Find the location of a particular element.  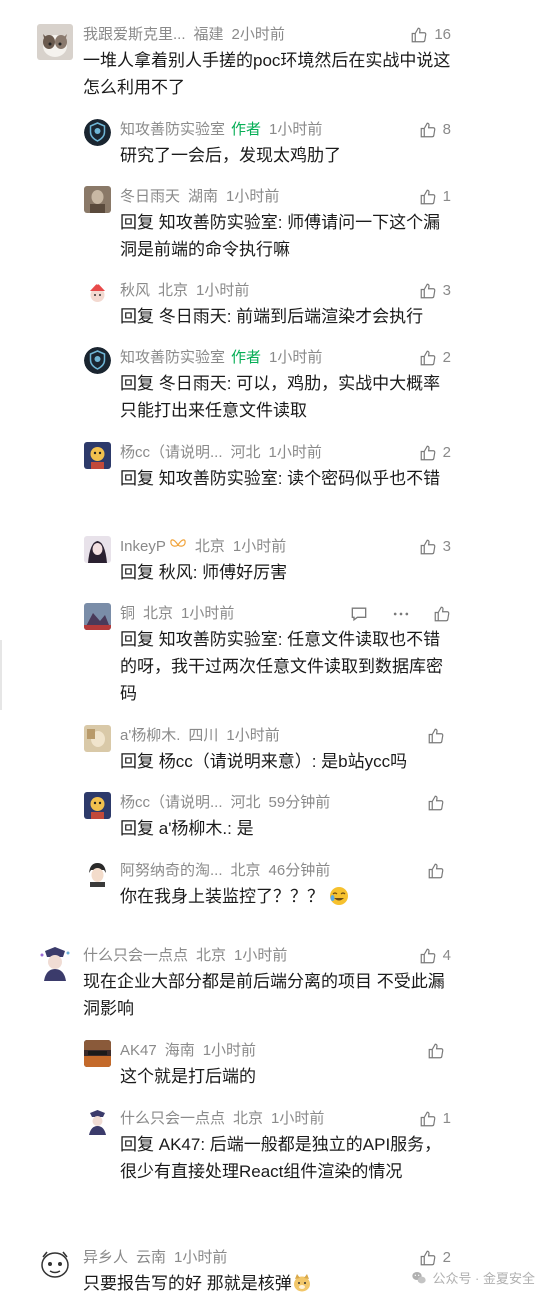

reply-target: 秋风 is located at coordinates (176, 572).